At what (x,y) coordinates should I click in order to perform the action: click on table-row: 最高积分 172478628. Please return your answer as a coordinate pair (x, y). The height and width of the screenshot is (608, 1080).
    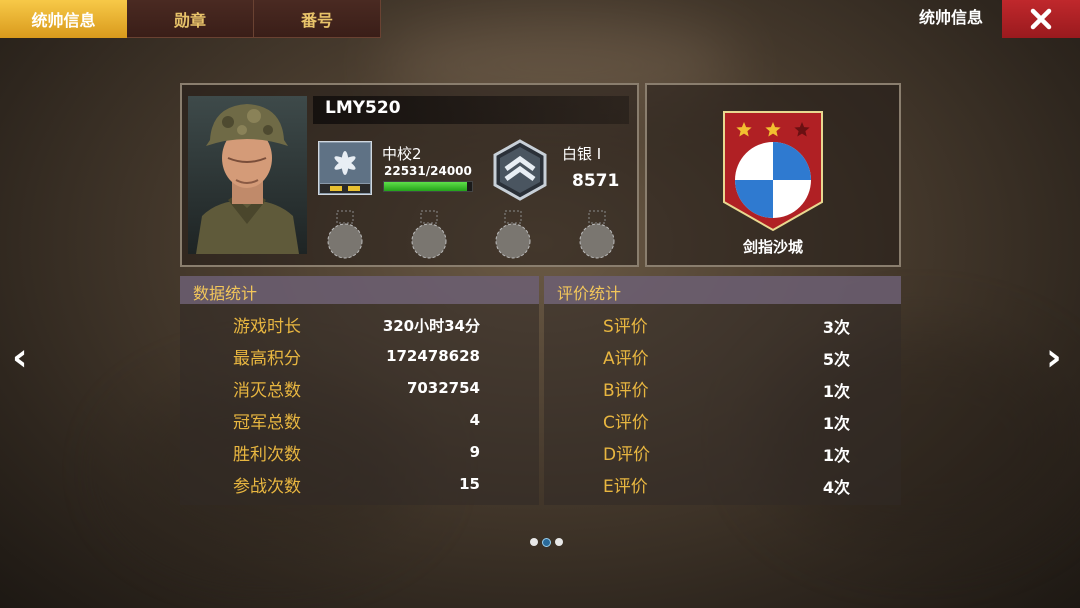
    Looking at the image, I should click on (359, 360).